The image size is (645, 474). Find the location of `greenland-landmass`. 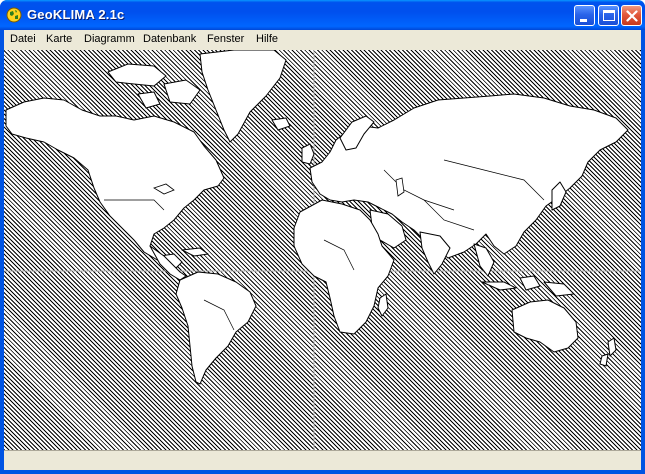

greenland-landmass is located at coordinates (243, 96).